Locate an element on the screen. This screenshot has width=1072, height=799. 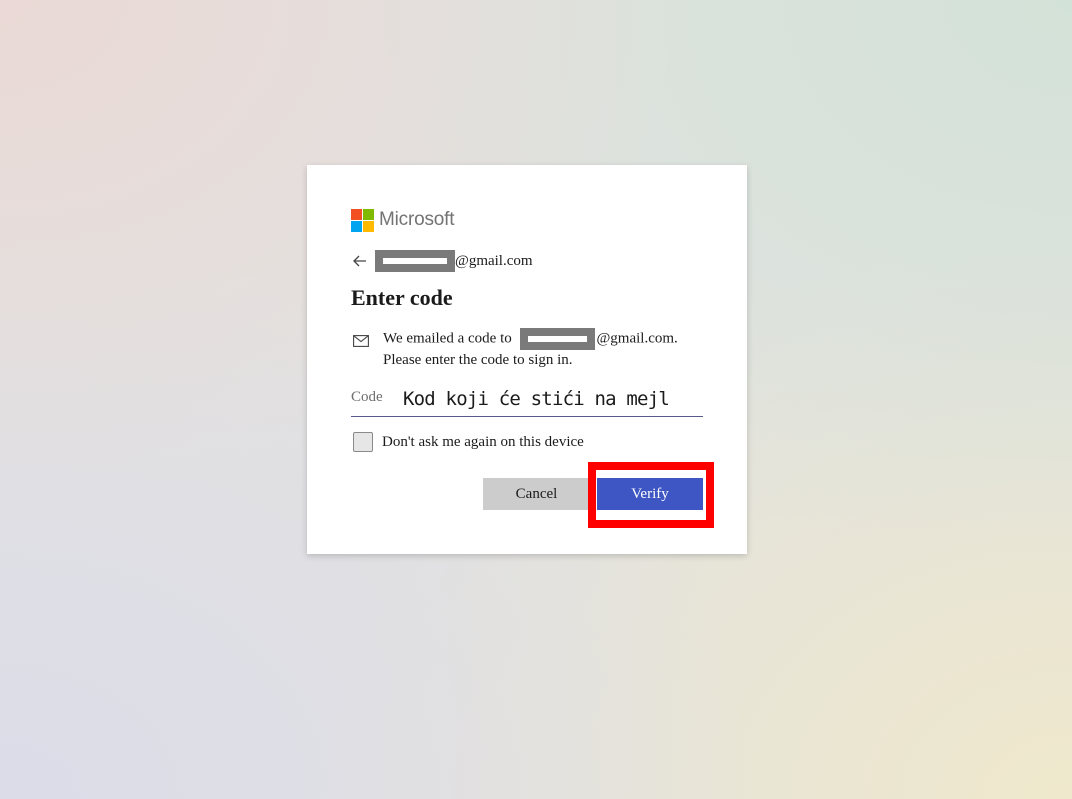
code-field: Code is located at coordinates (527, 399).